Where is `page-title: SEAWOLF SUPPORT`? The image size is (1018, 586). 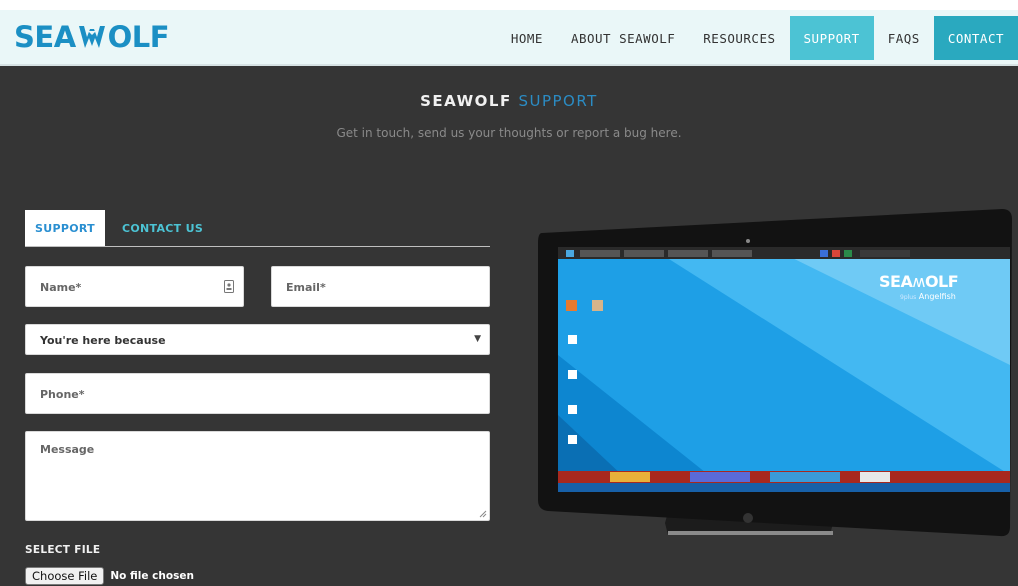 page-title: SEAWOLF SUPPORT is located at coordinates (509, 101).